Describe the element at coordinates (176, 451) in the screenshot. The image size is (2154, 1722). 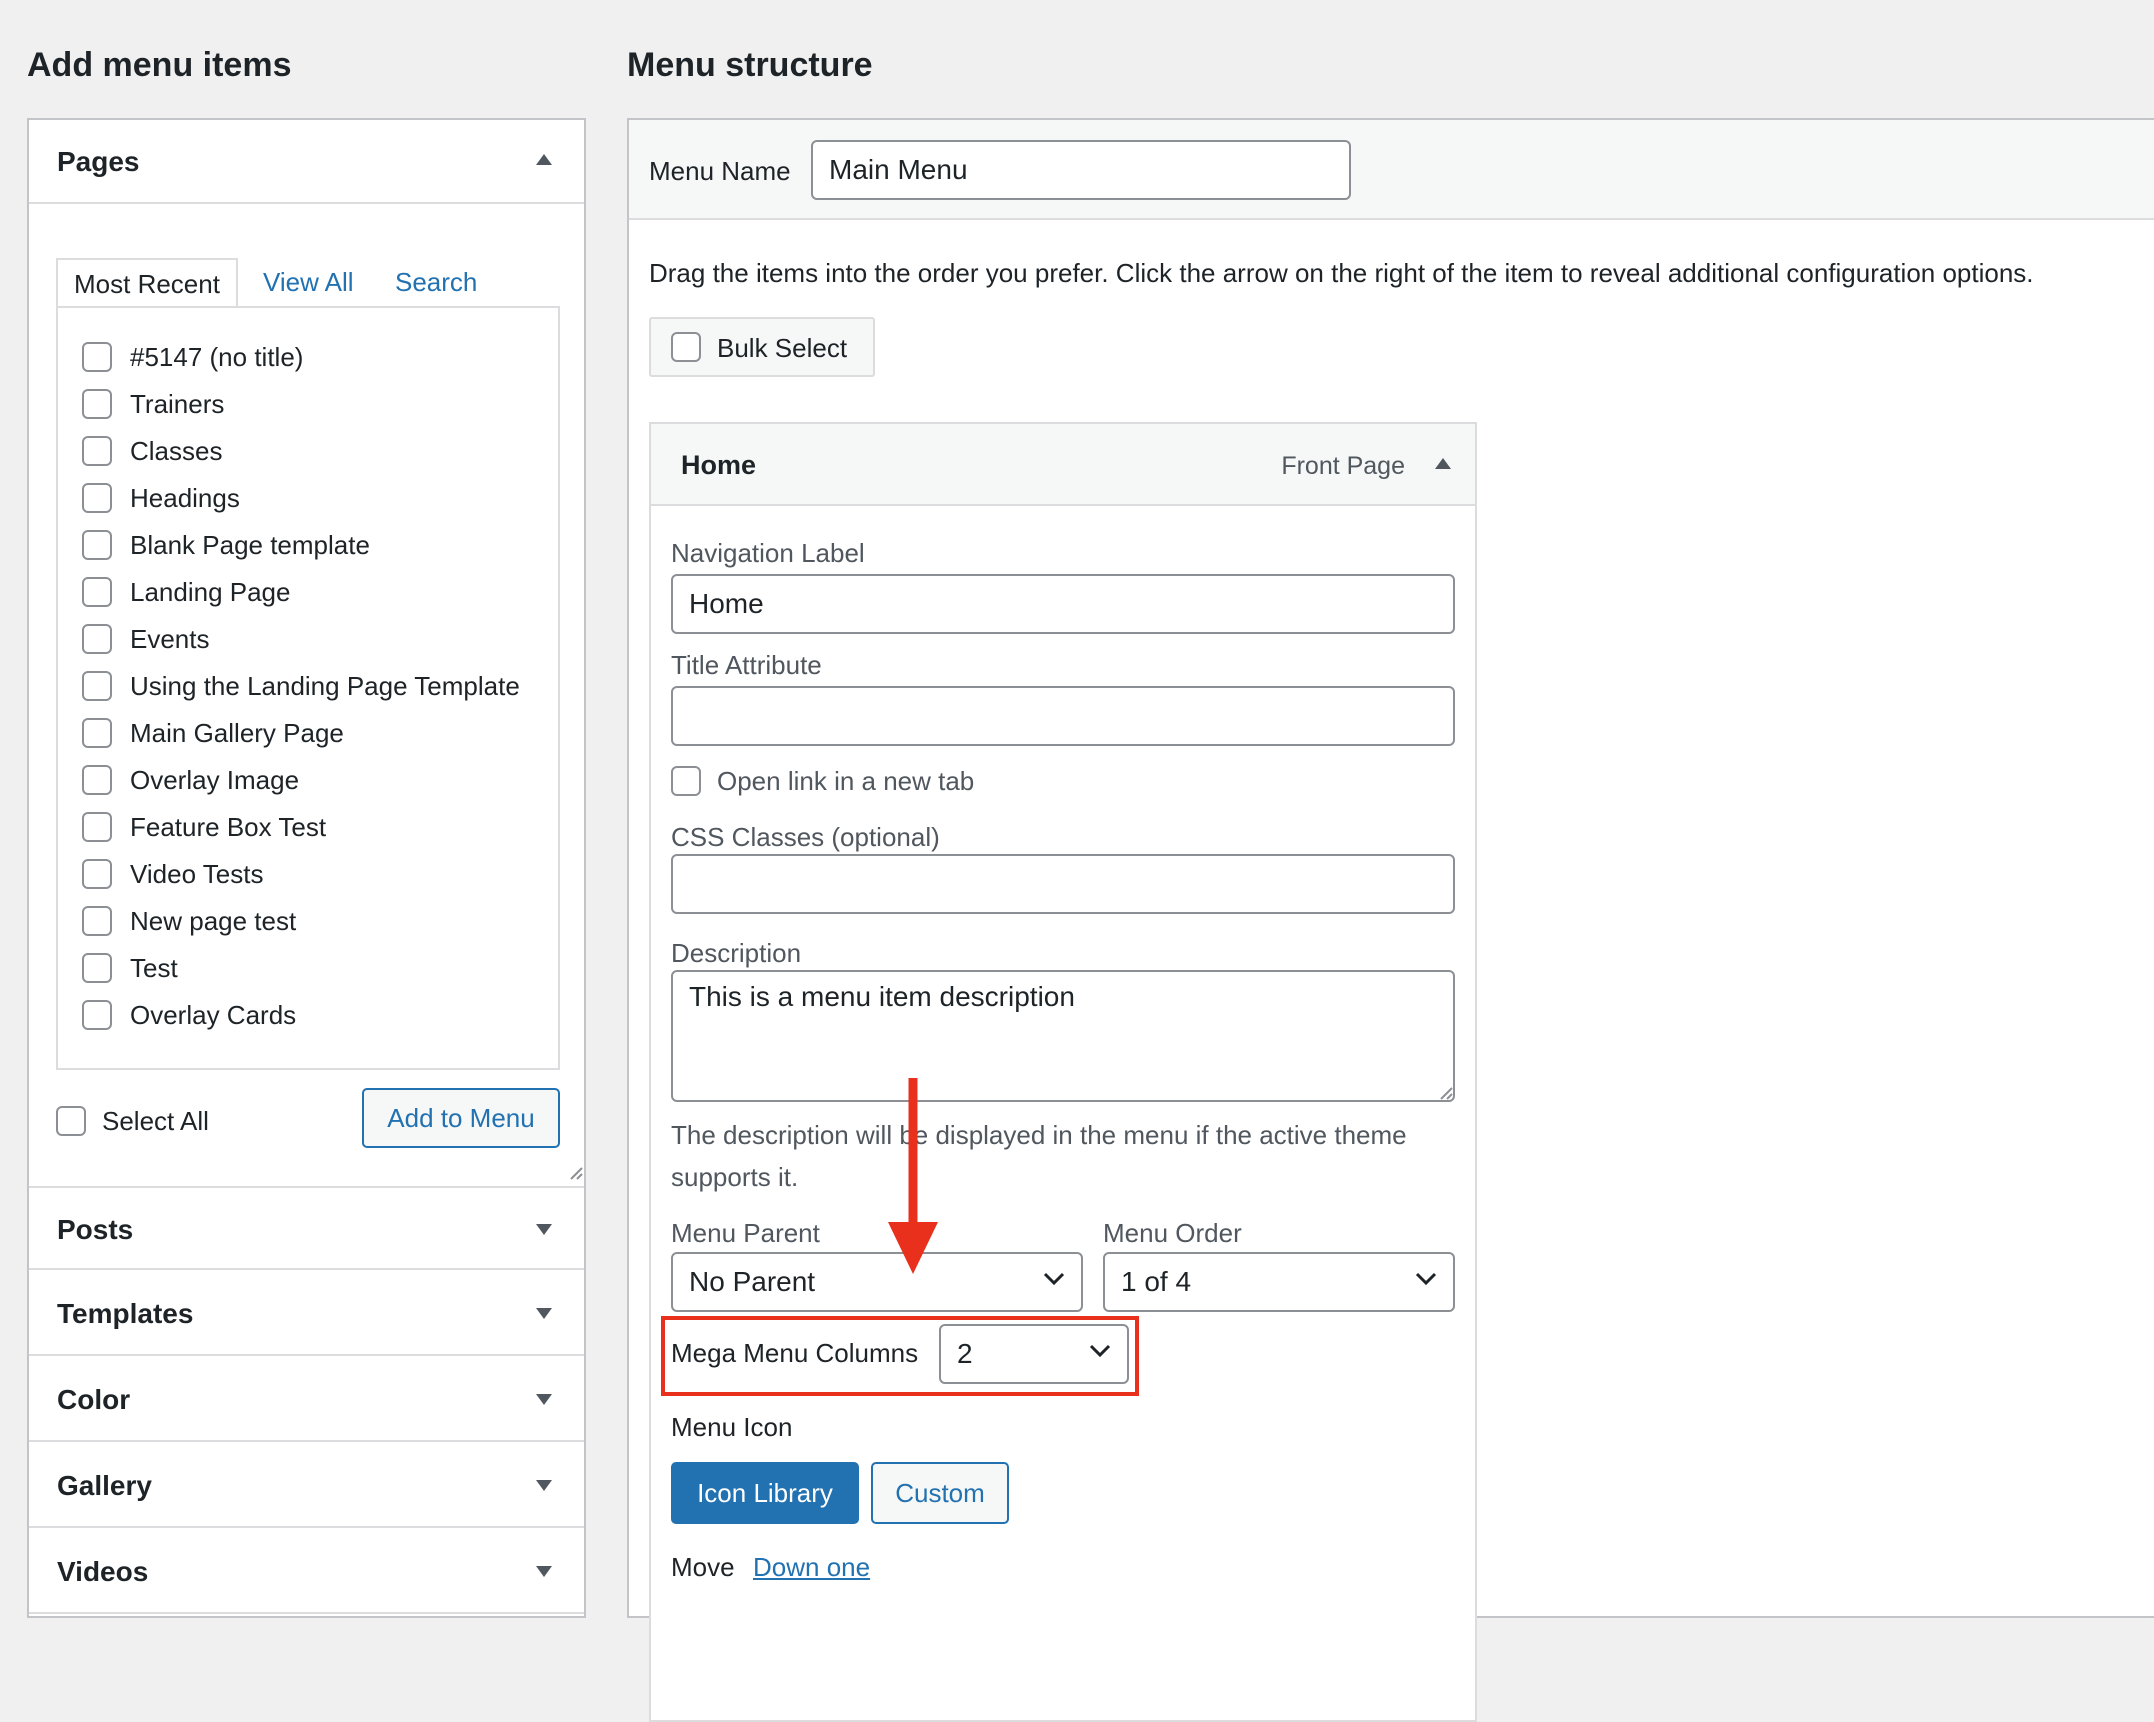
I see `page-label: Classes` at that location.